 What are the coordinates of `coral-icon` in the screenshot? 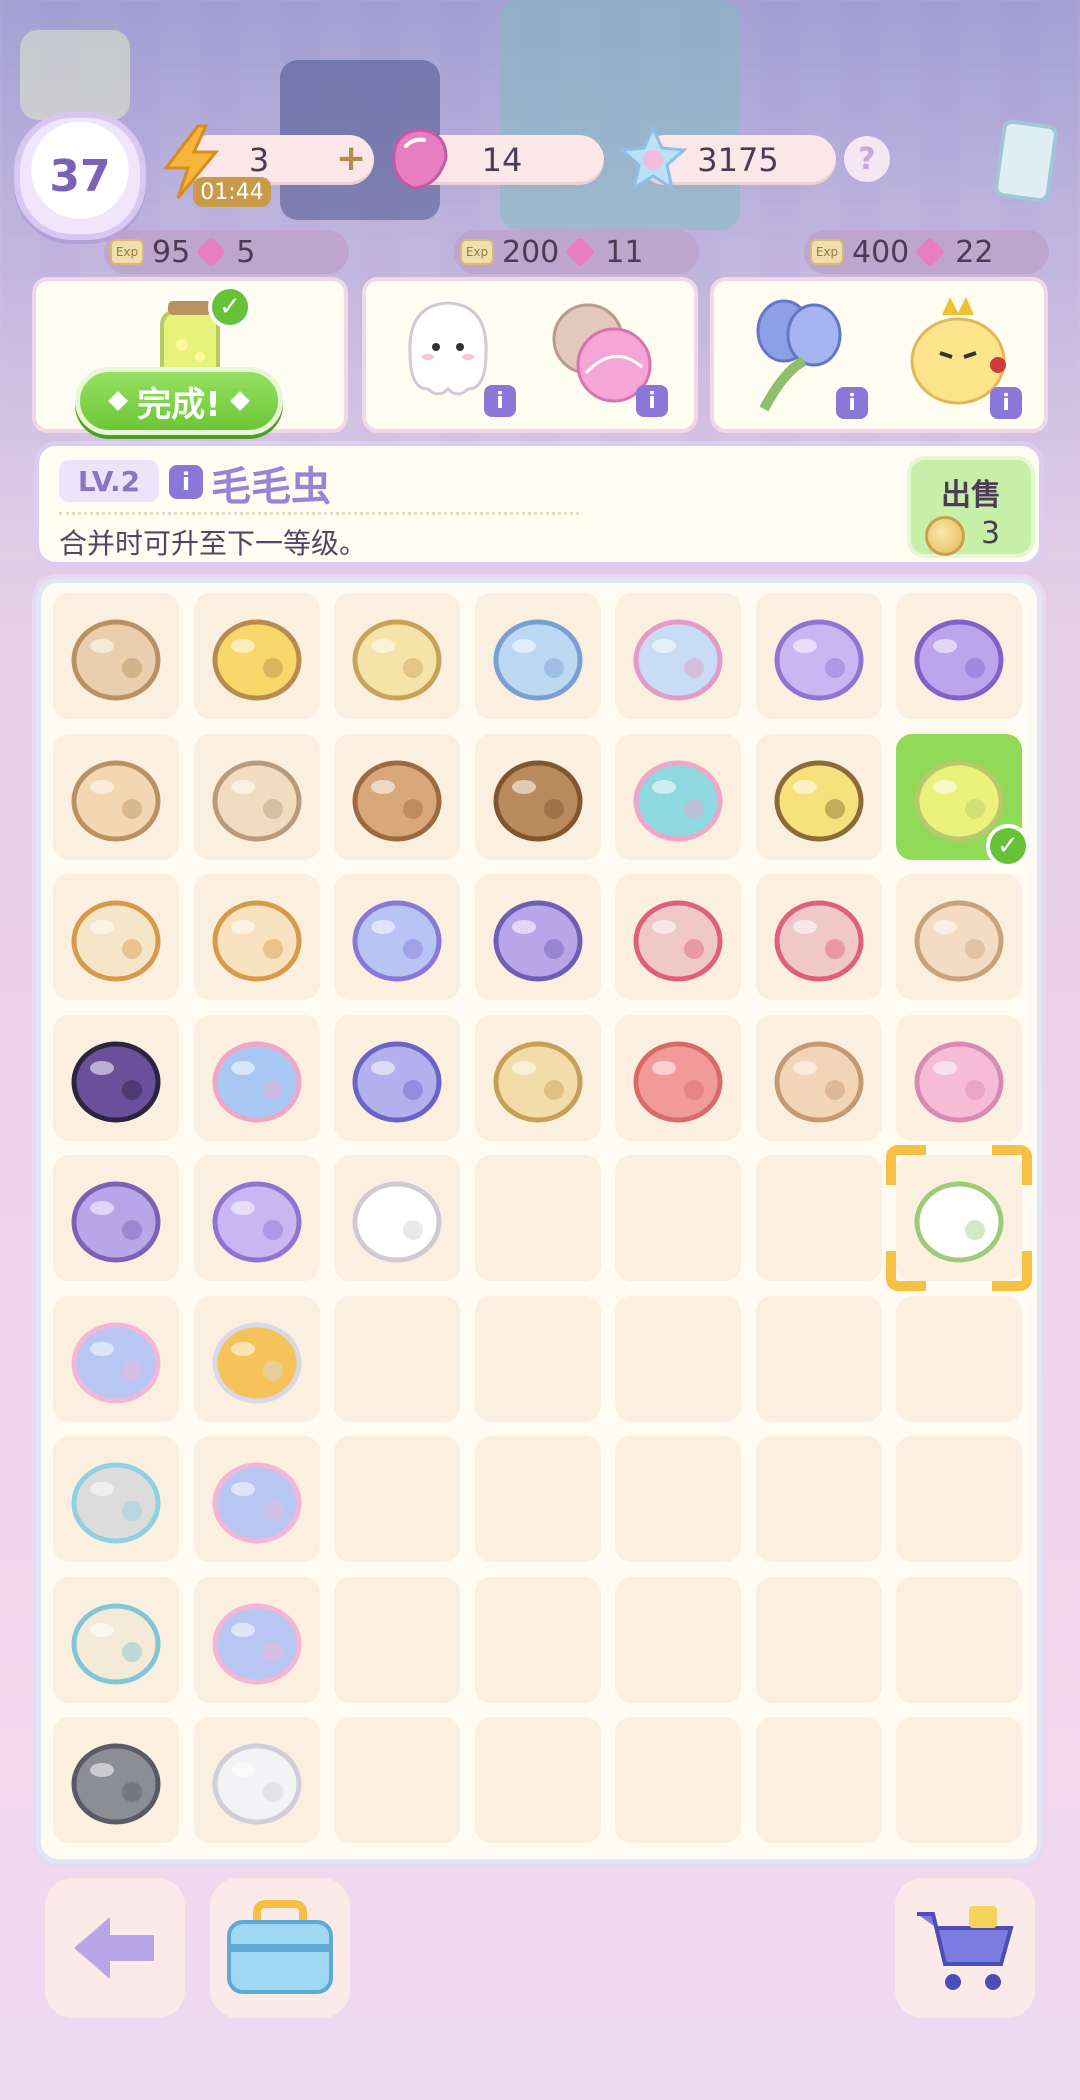 It's located at (678, 1078).